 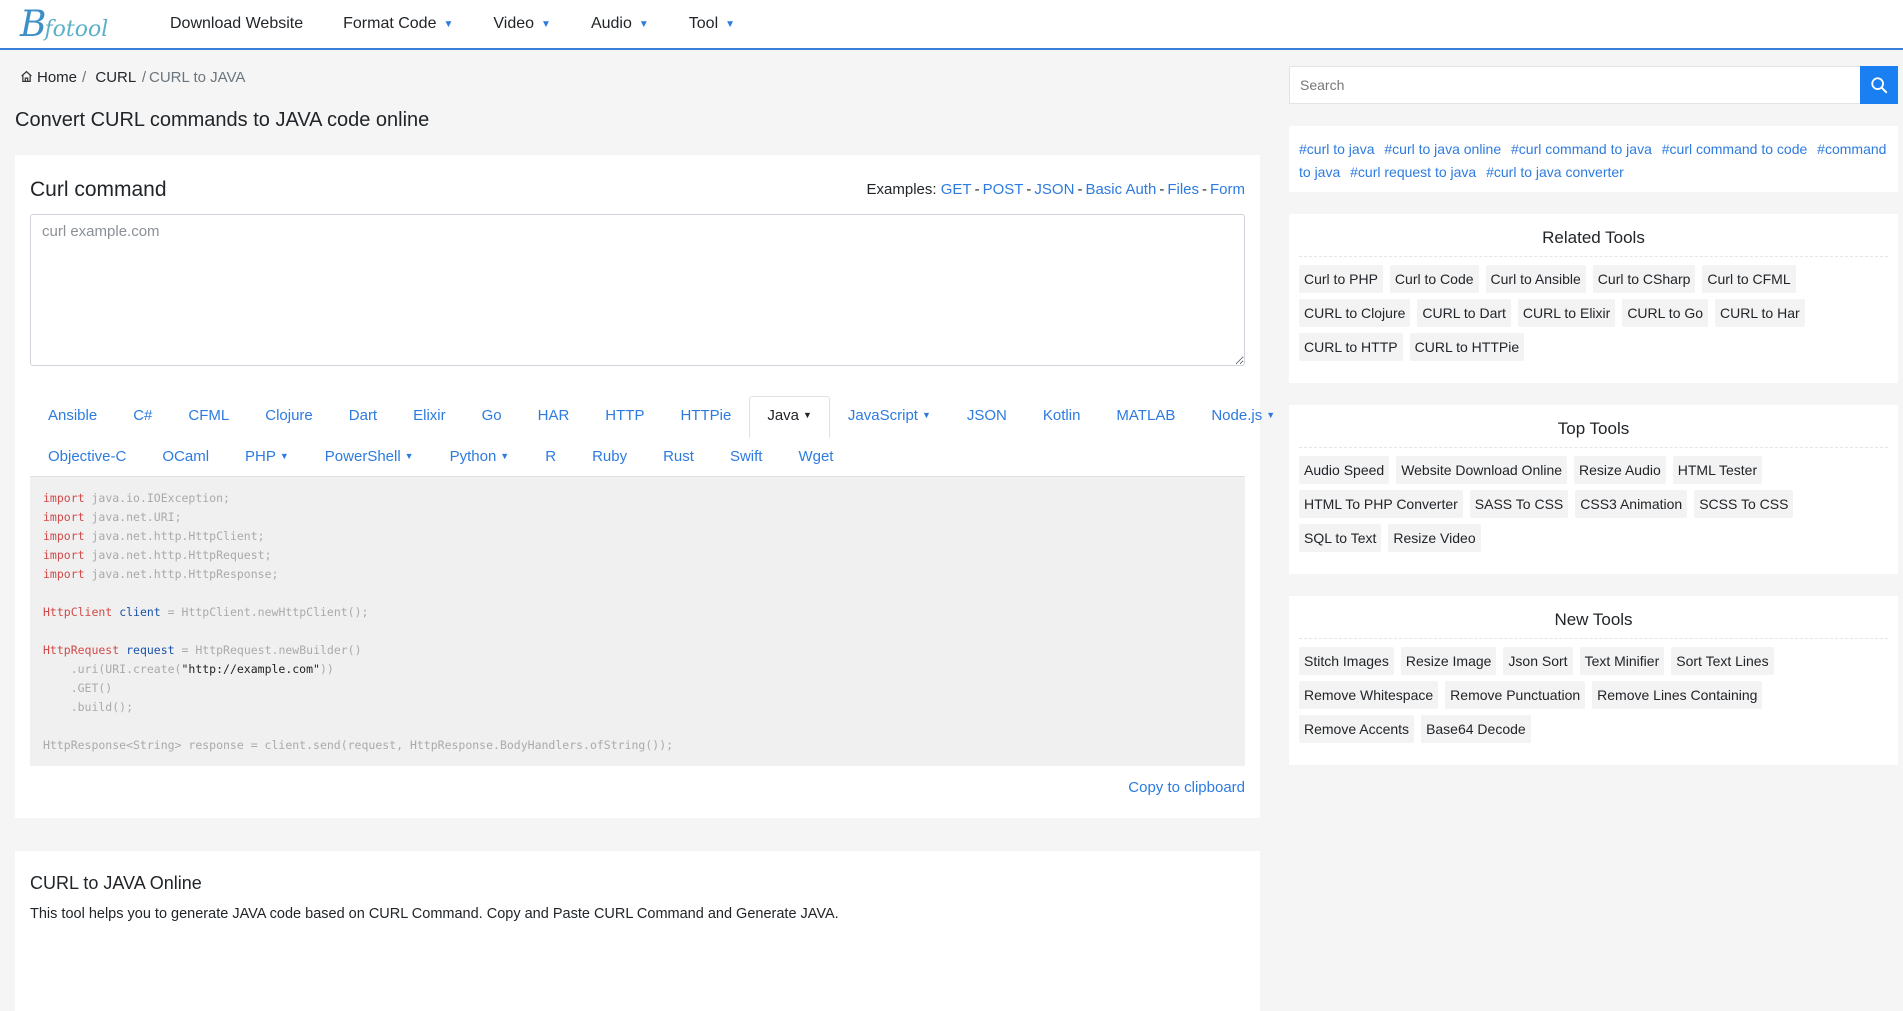 I want to click on tab-node-js: Node.js ▼, so click(x=1243, y=416).